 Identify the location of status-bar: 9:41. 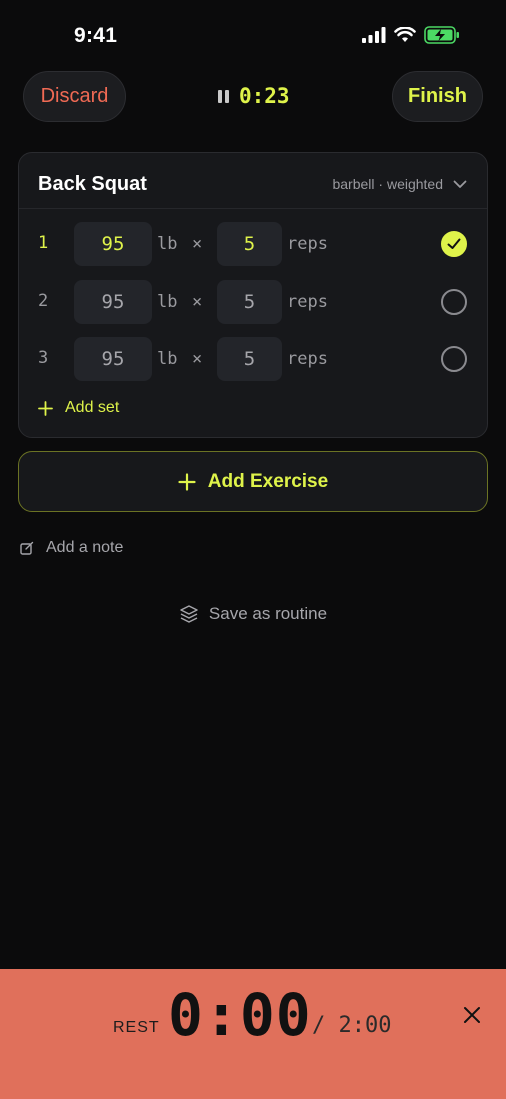
(253, 35).